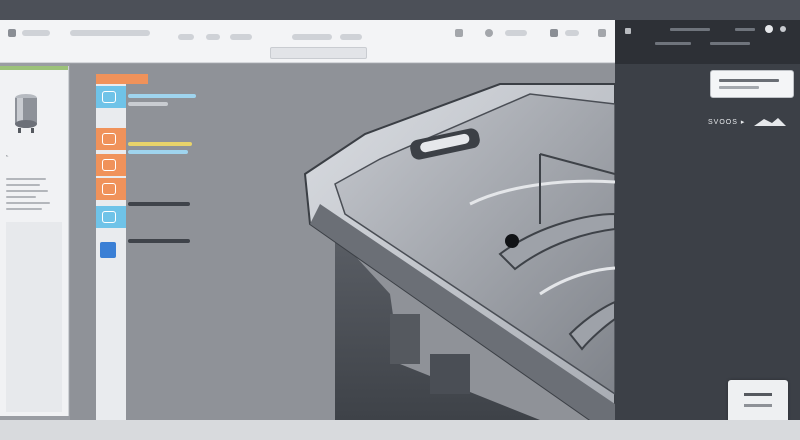 This screenshot has height=440, width=800. What do you see at coordinates (727, 122) in the screenshot?
I see `status-label: SVOOS ▸` at bounding box center [727, 122].